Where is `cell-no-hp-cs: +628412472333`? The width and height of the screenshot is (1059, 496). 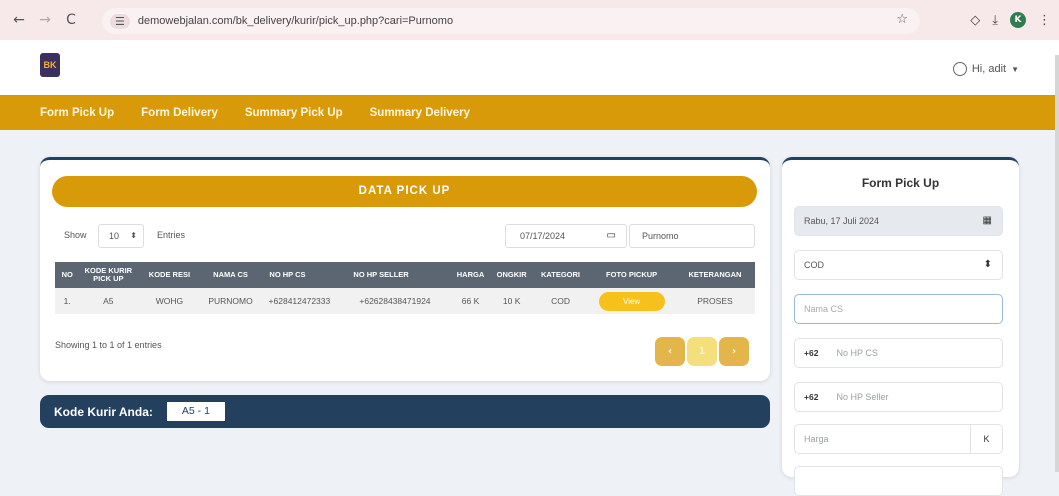
cell-no-hp-cs: +628412472333 is located at coordinates (299, 301).